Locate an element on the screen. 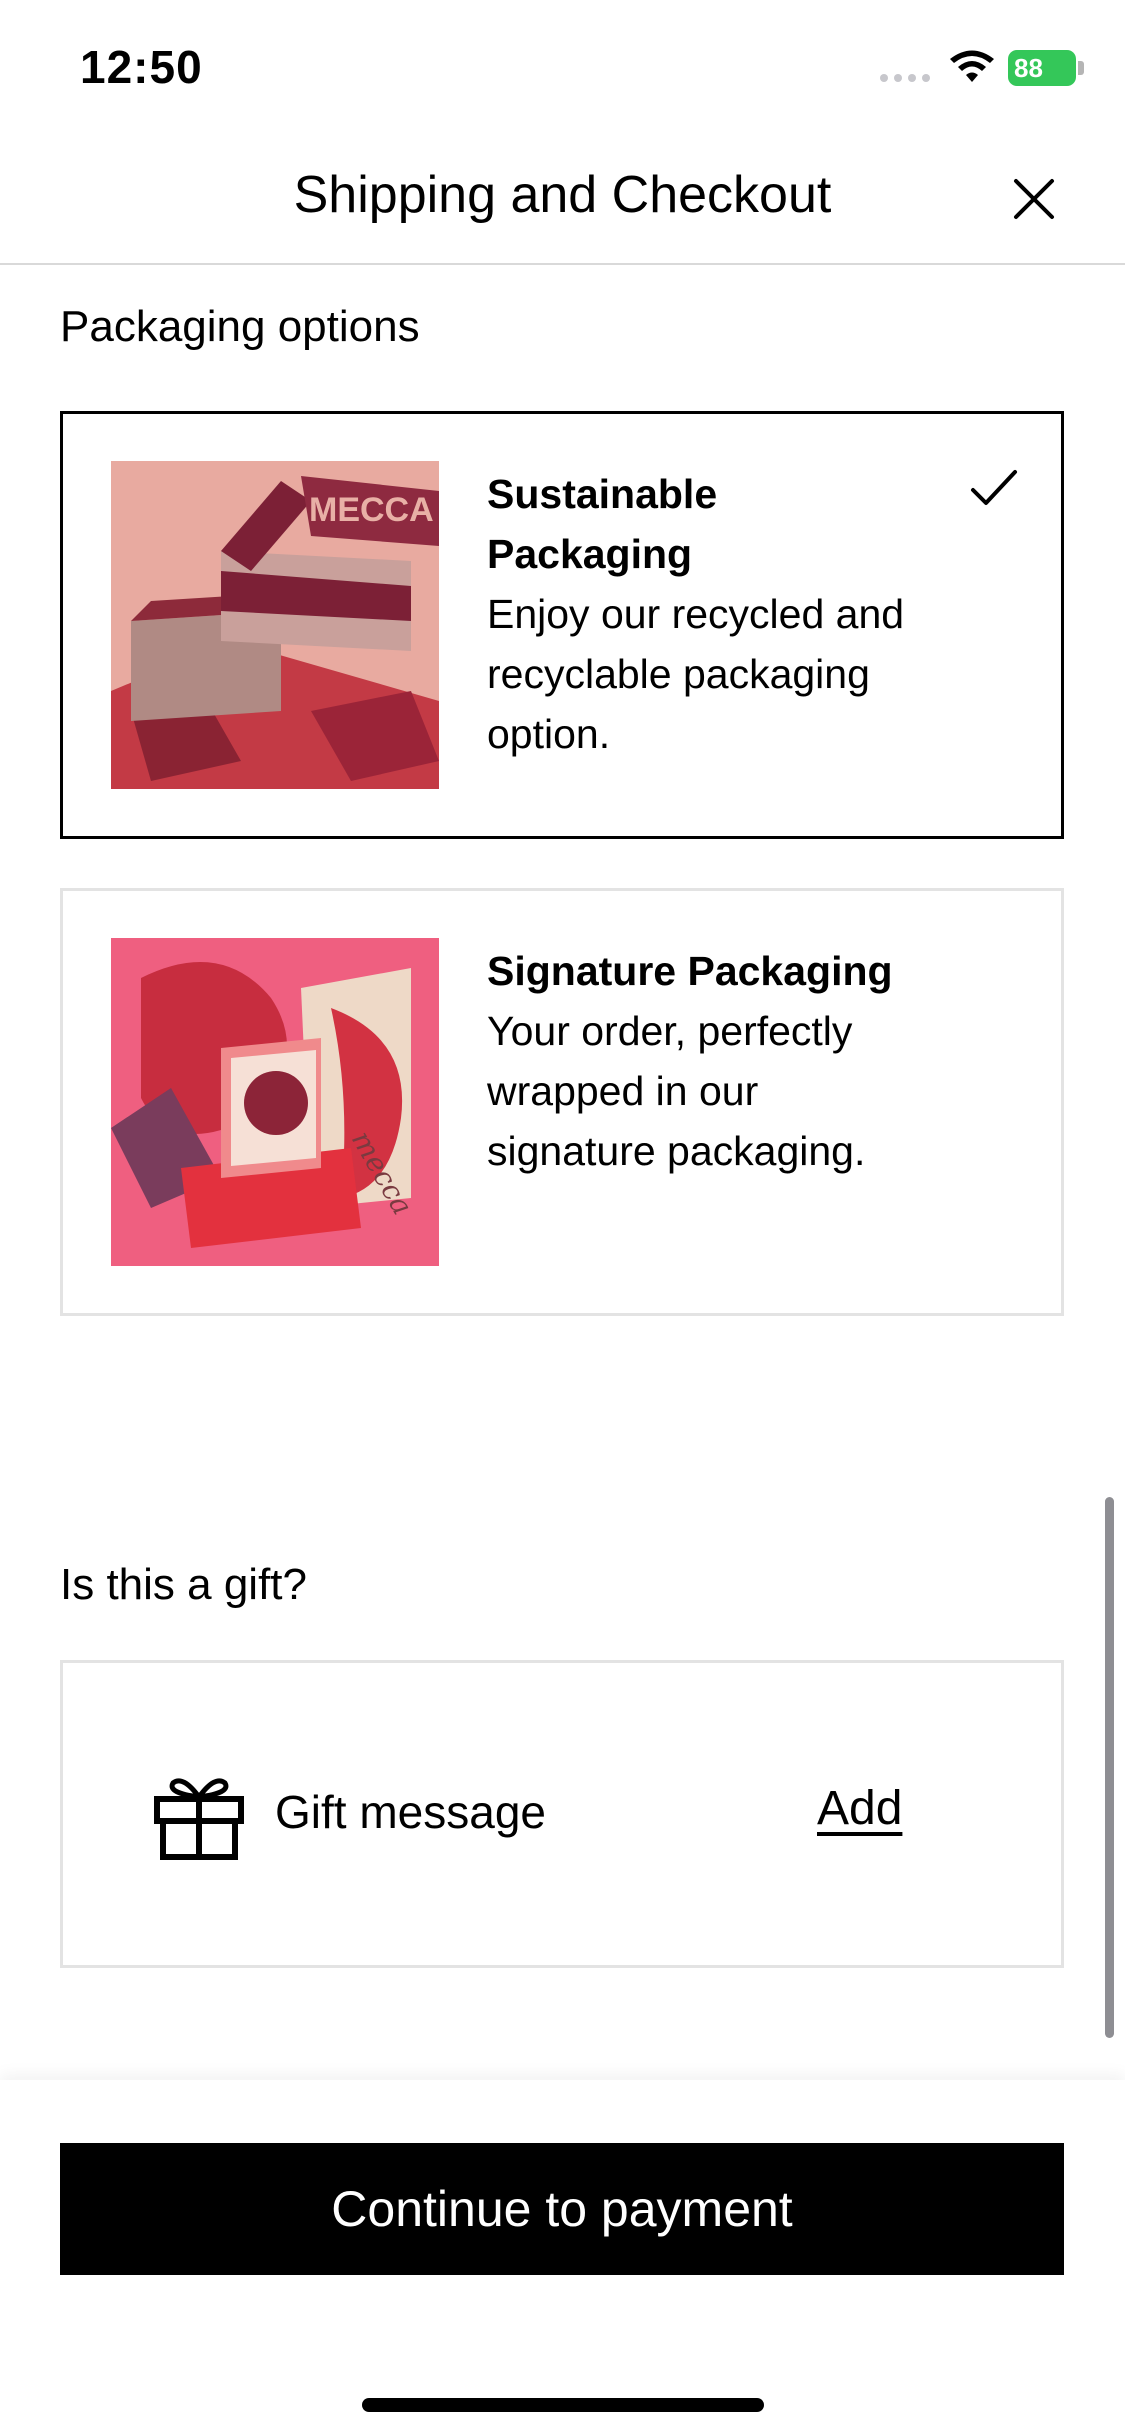  continue-to-payment-button: Continue to payment is located at coordinates (562, 2209).